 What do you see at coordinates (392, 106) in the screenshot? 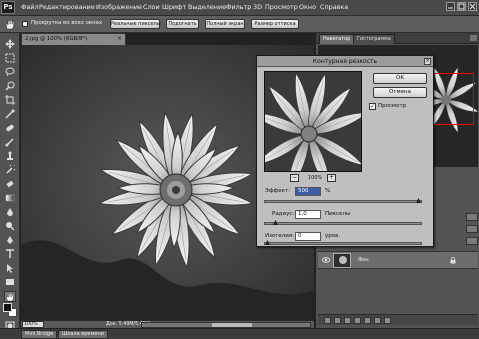
I see `preview-label: Просмотр` at bounding box center [392, 106].